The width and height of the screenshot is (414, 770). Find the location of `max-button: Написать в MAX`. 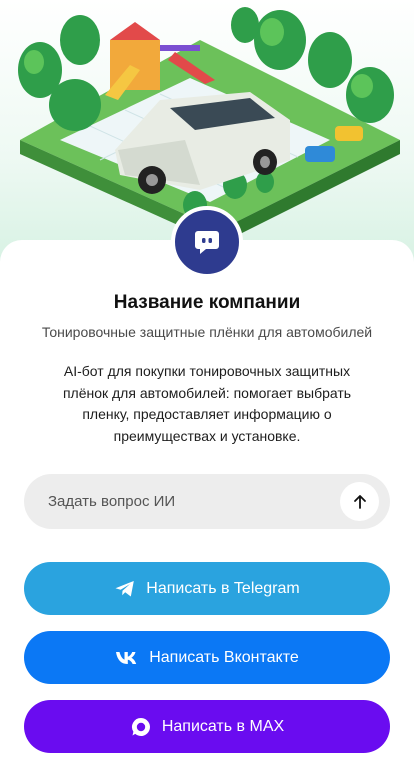

max-button: Написать в MAX is located at coordinates (207, 726).